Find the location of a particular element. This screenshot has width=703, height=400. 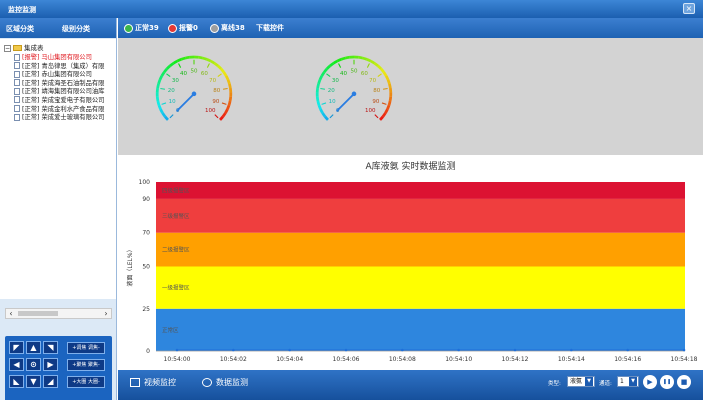

x-tick-label: 10:54:04 is located at coordinates (289, 359).